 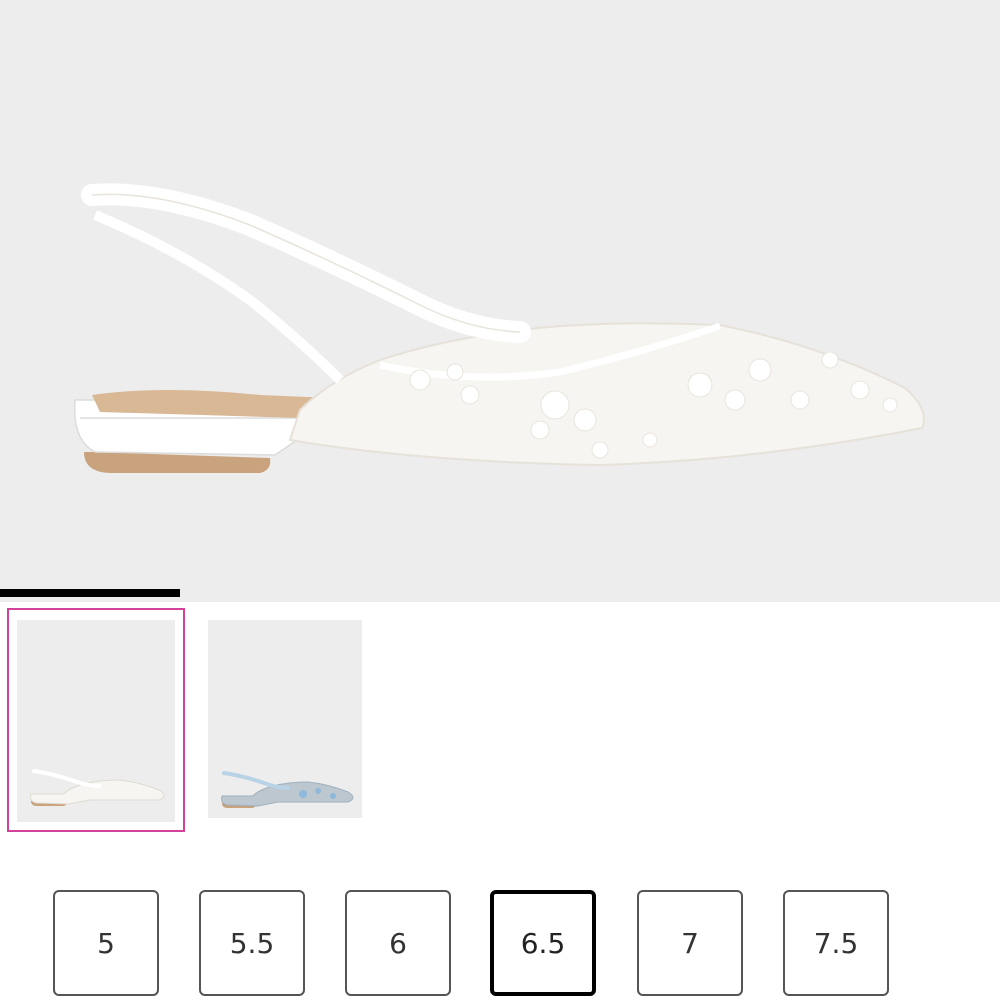 I want to click on size-label: 7.5, so click(x=836, y=943).